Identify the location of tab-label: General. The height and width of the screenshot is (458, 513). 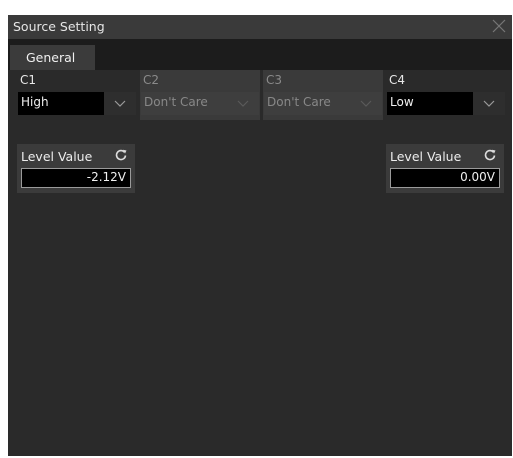
(51, 57).